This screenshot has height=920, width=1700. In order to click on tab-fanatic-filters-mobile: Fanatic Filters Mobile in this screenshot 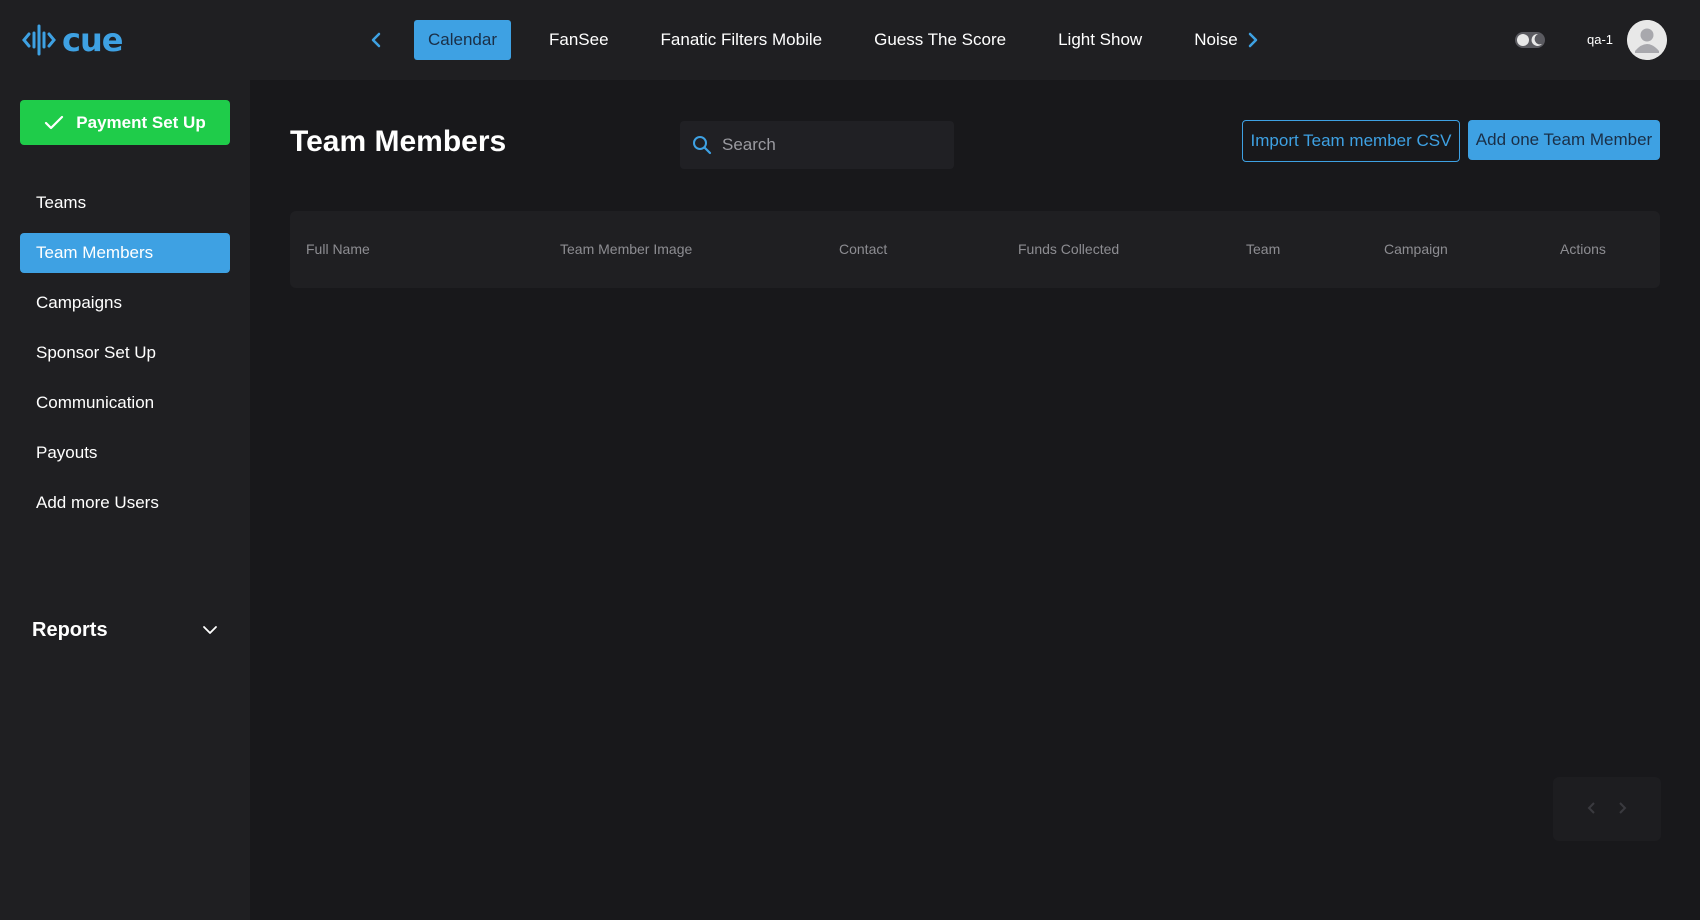, I will do `click(742, 40)`.